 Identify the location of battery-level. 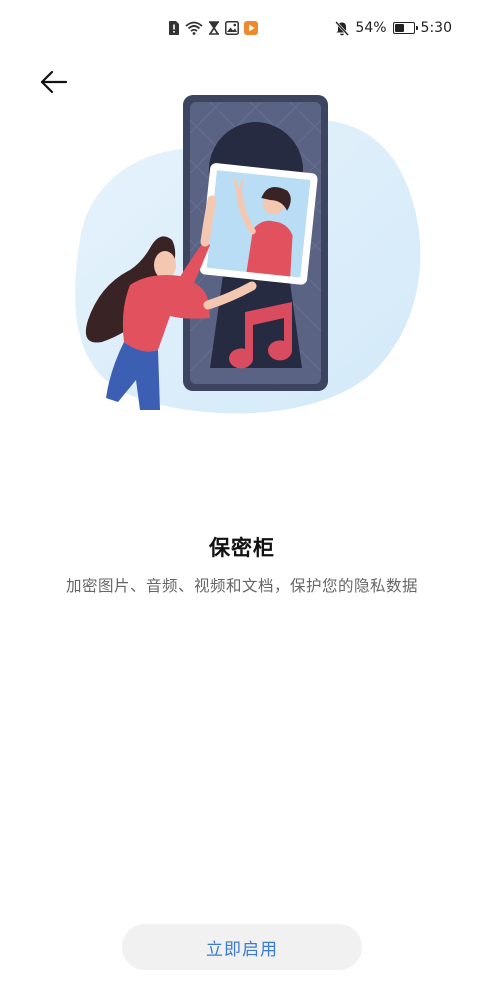
(399, 28).